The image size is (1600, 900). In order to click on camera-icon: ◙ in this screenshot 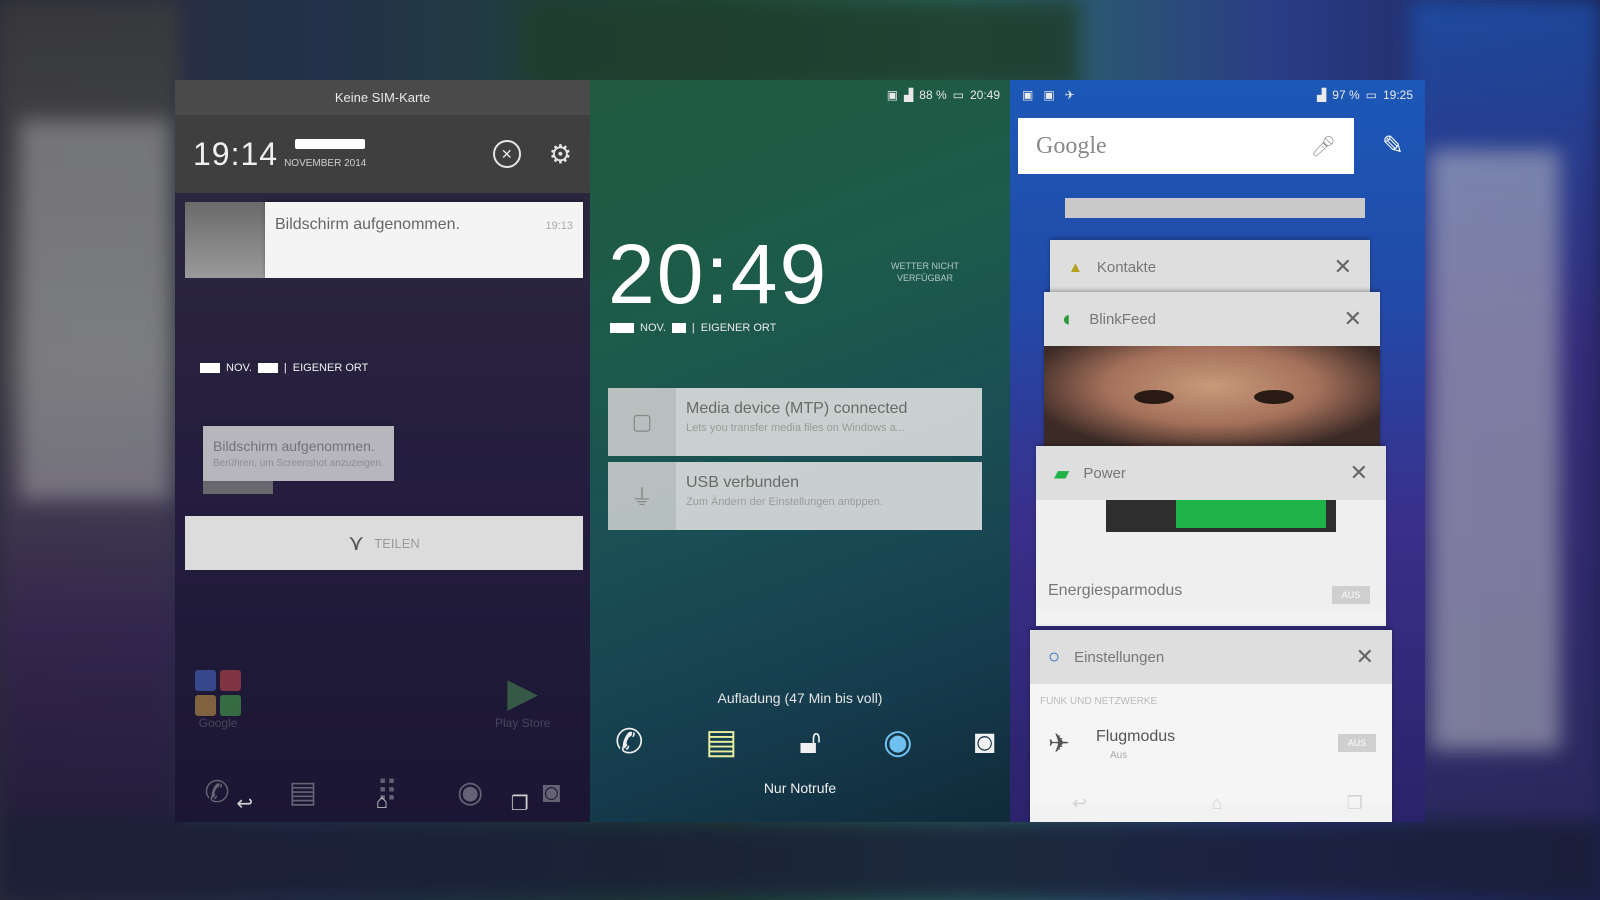, I will do `click(984, 742)`.